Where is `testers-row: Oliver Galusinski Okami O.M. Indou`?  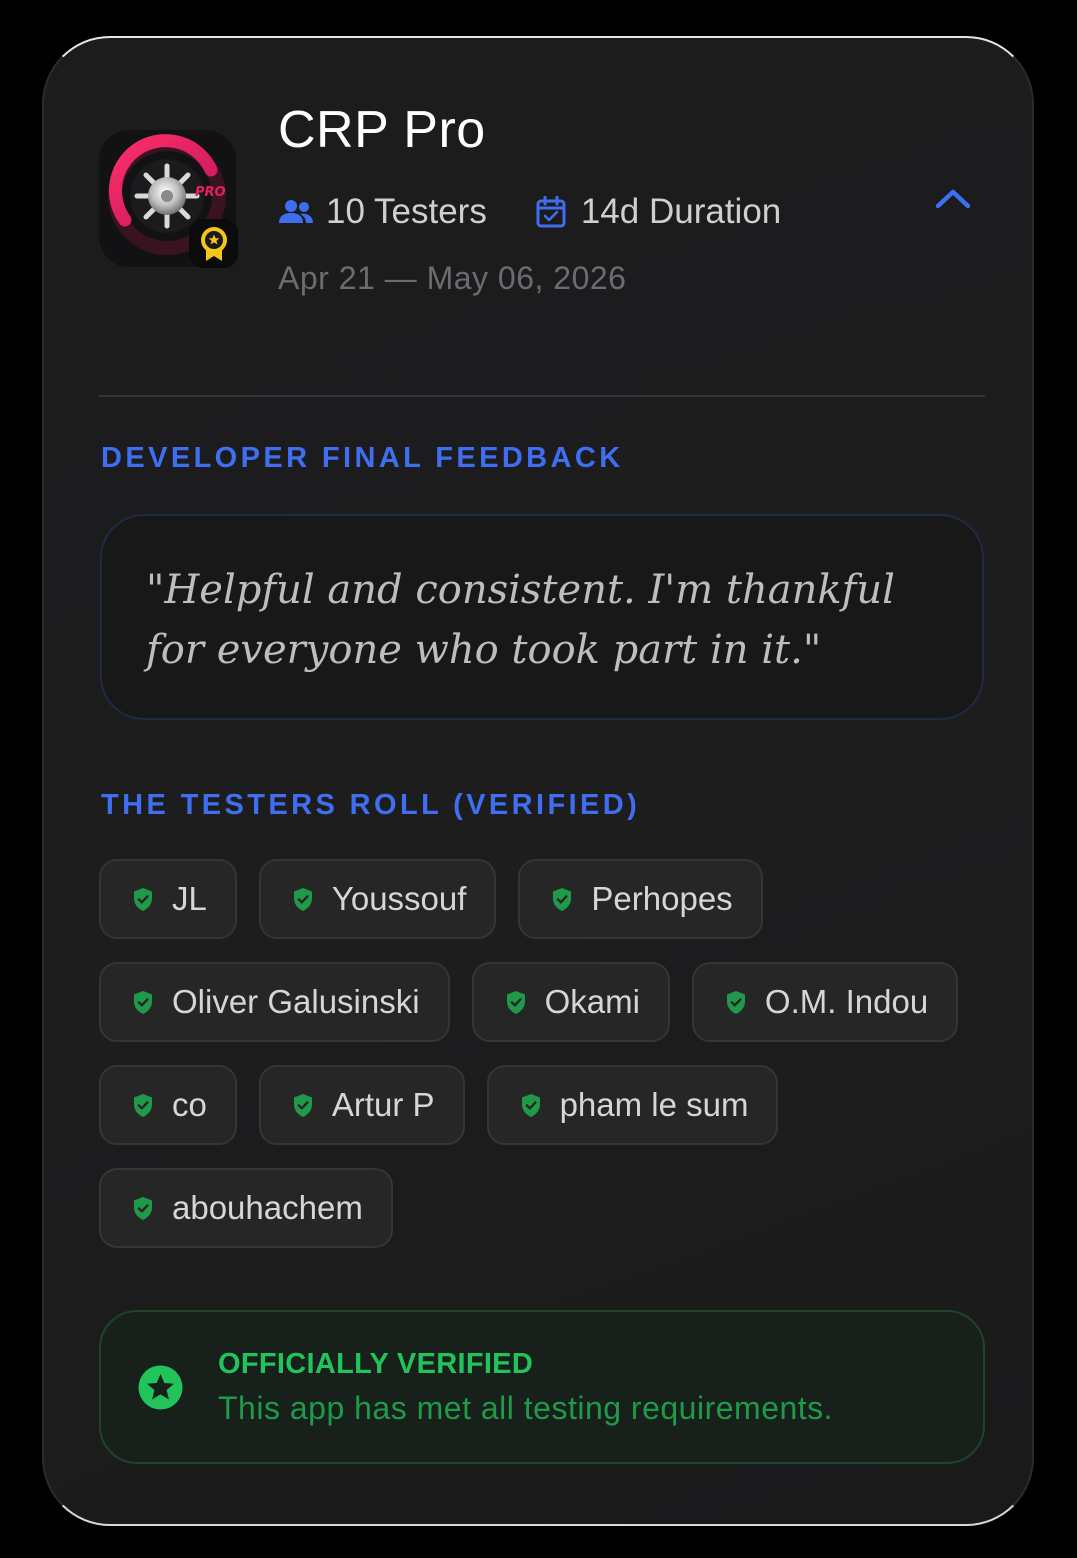 testers-row: Oliver Galusinski Okami O.M. Indou is located at coordinates (549, 1002).